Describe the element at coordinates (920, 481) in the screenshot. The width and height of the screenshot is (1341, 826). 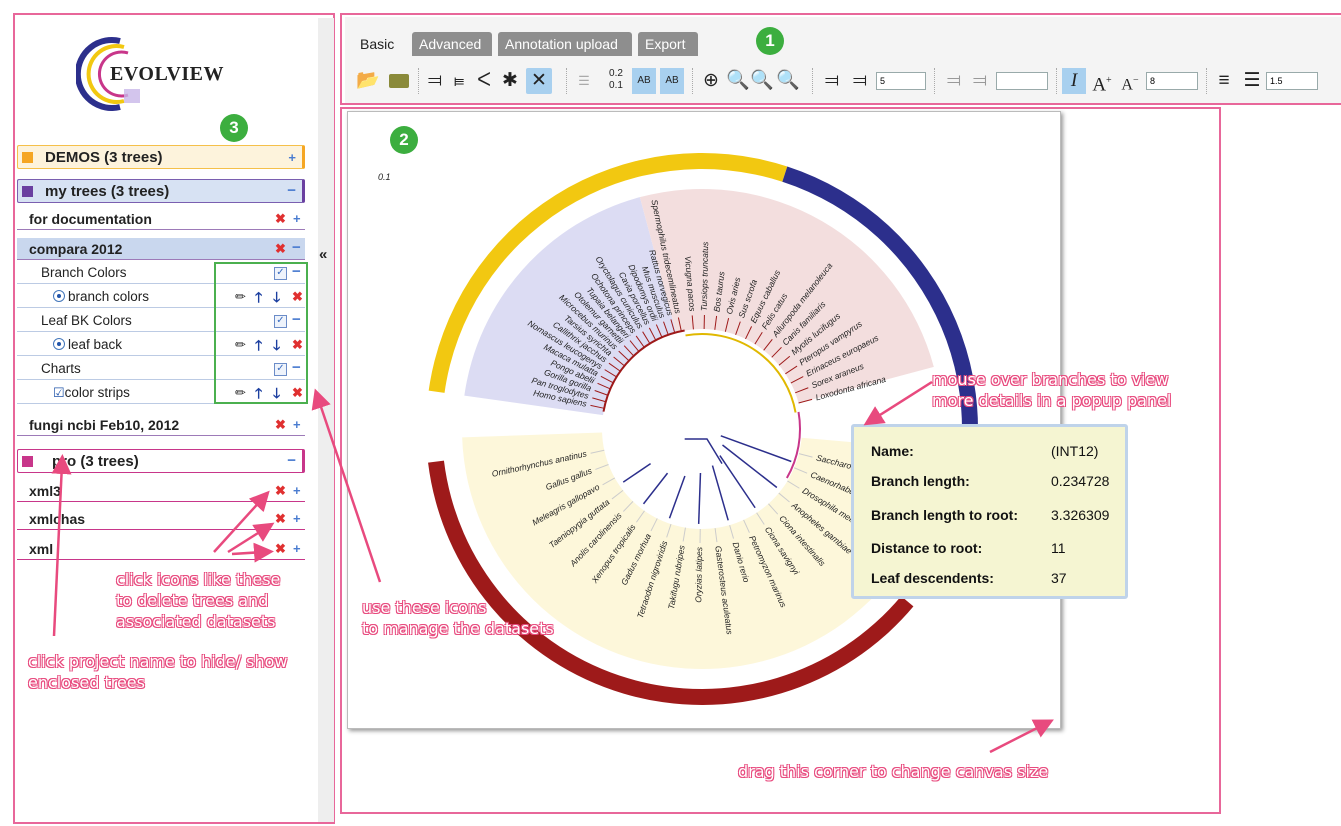
I see `popup-label: Branch length:` at that location.